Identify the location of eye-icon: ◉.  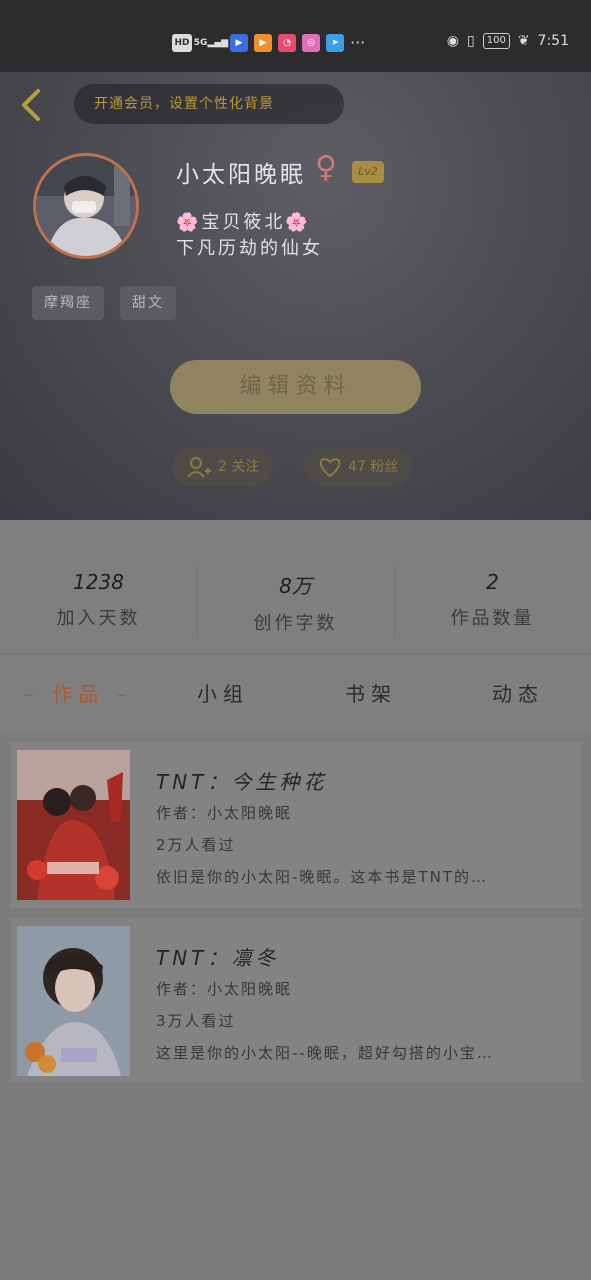
(452, 41).